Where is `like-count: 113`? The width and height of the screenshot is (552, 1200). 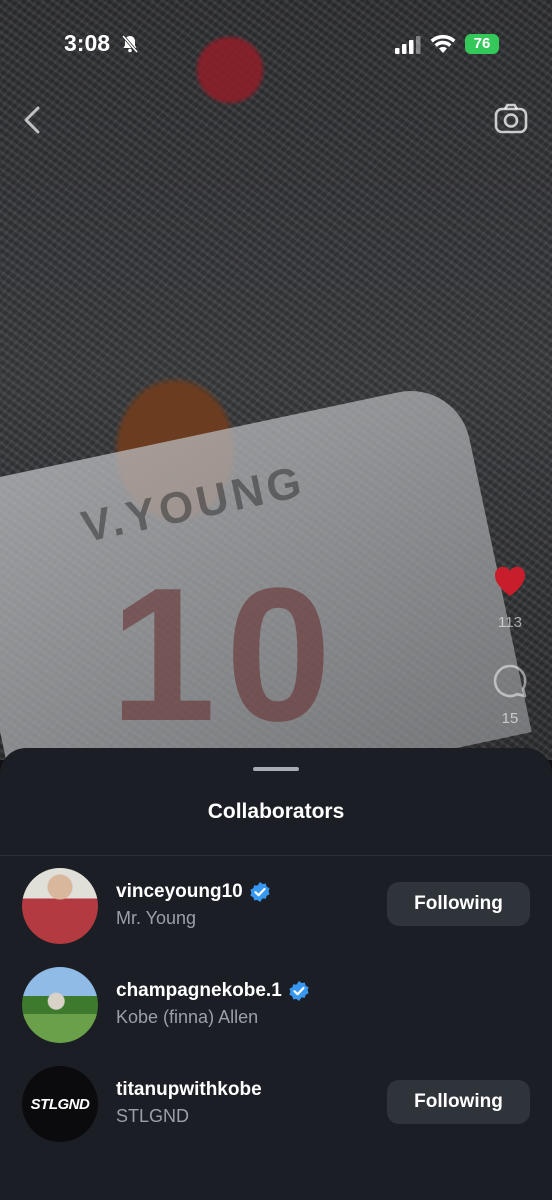
like-count: 113 is located at coordinates (510, 622).